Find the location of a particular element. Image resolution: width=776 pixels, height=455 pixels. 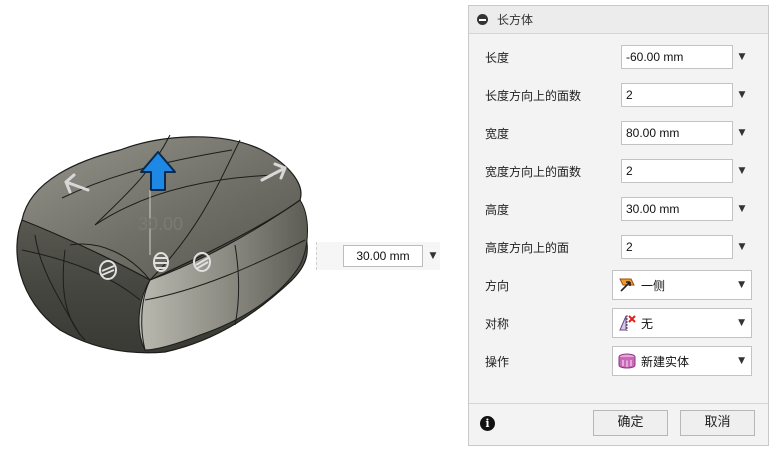

row-width: 宽度 80.00 mm ▼ is located at coordinates (618, 133).